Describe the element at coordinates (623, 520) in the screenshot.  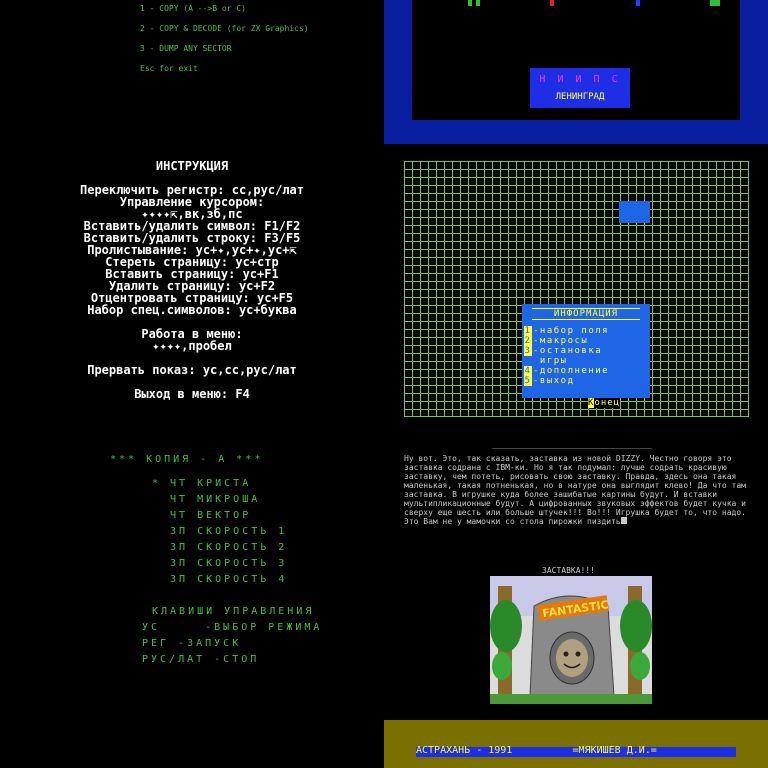
I see `text-cursor` at that location.